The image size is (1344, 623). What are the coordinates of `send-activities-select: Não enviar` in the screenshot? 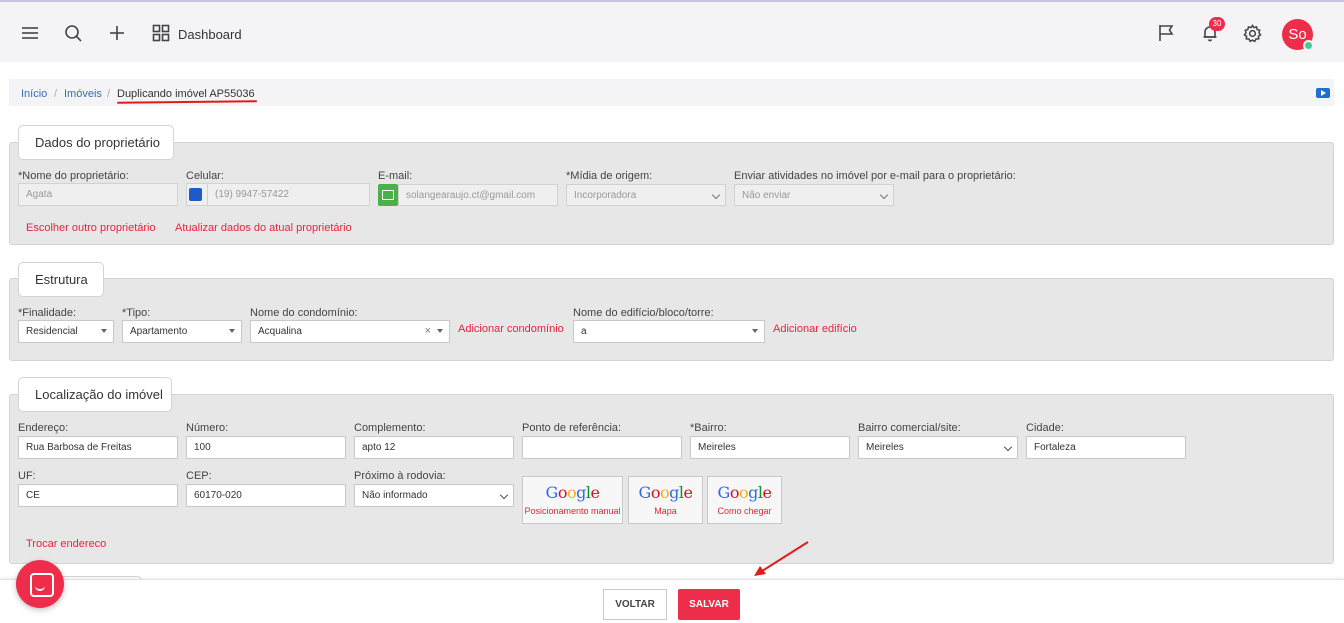 It's located at (814, 195).